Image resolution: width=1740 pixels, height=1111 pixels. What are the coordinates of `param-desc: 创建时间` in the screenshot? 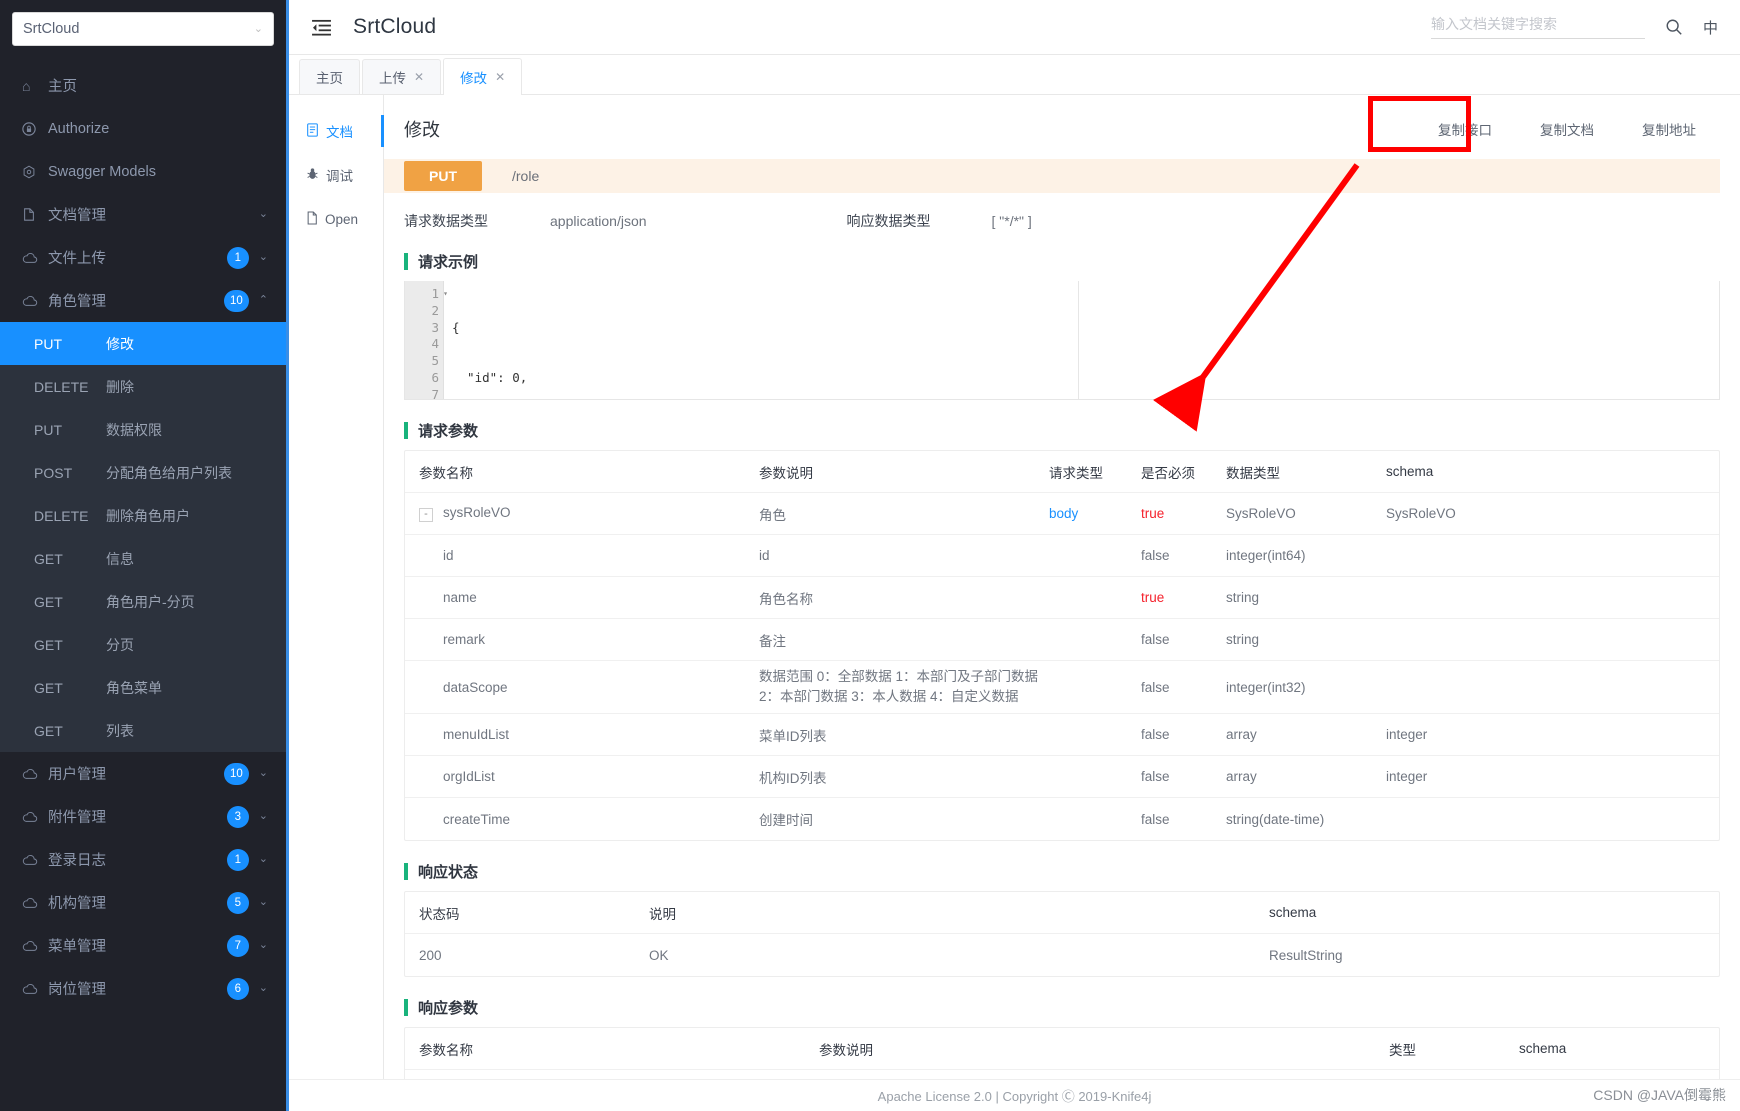 It's located at (786, 820).